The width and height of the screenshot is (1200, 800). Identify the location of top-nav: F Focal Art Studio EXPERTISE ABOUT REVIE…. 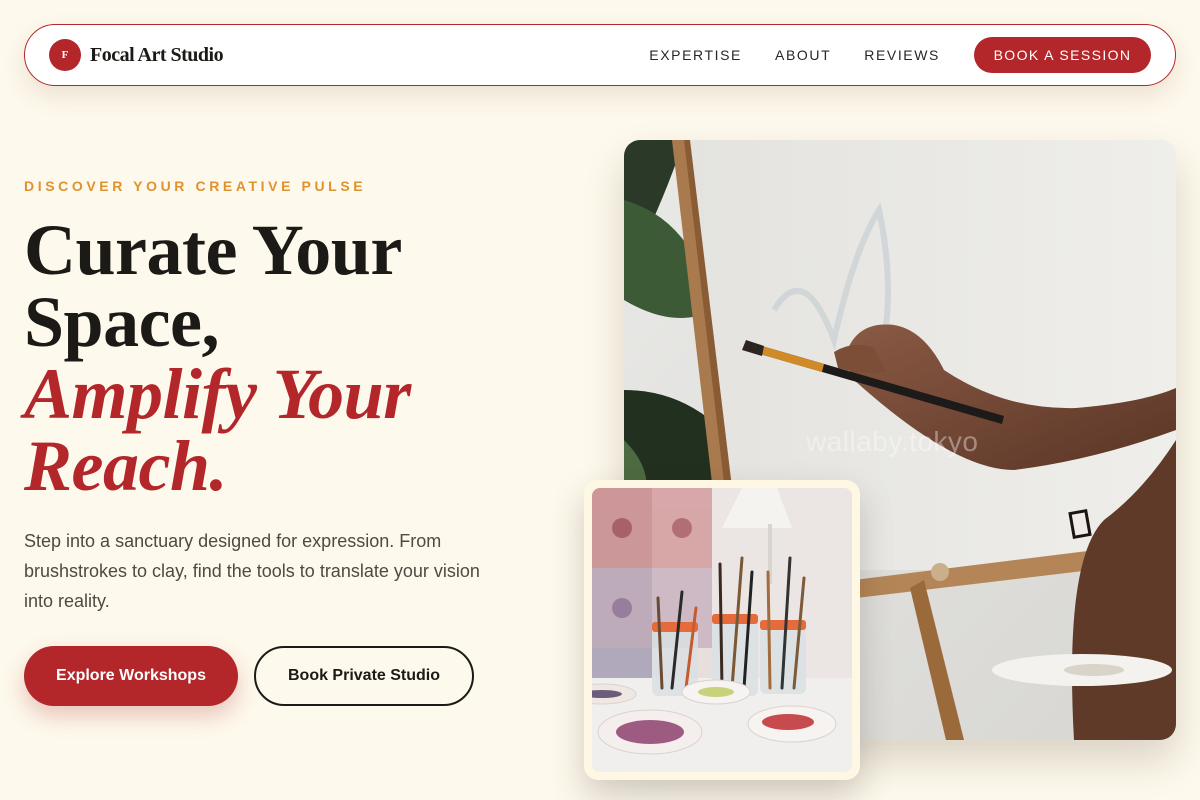
(600, 55).